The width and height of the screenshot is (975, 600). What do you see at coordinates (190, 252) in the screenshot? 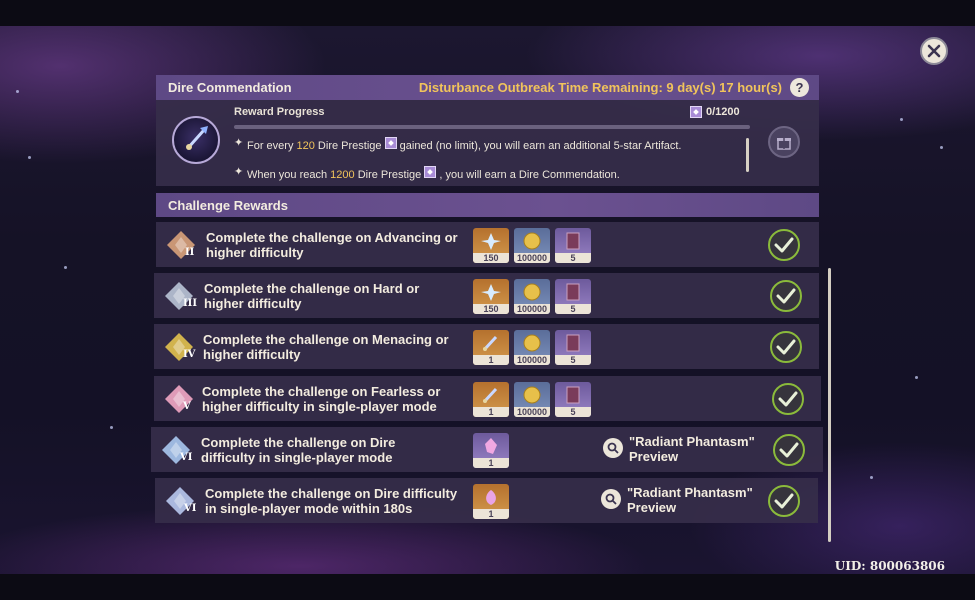
I see `difficulty-badge-label: II` at bounding box center [190, 252].